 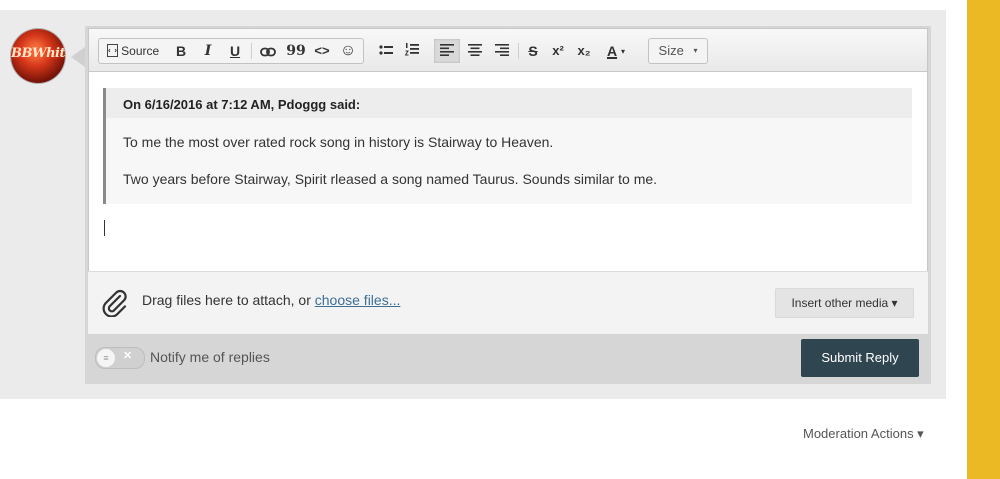 I want to click on font-color-button: A ▾, so click(x=616, y=51).